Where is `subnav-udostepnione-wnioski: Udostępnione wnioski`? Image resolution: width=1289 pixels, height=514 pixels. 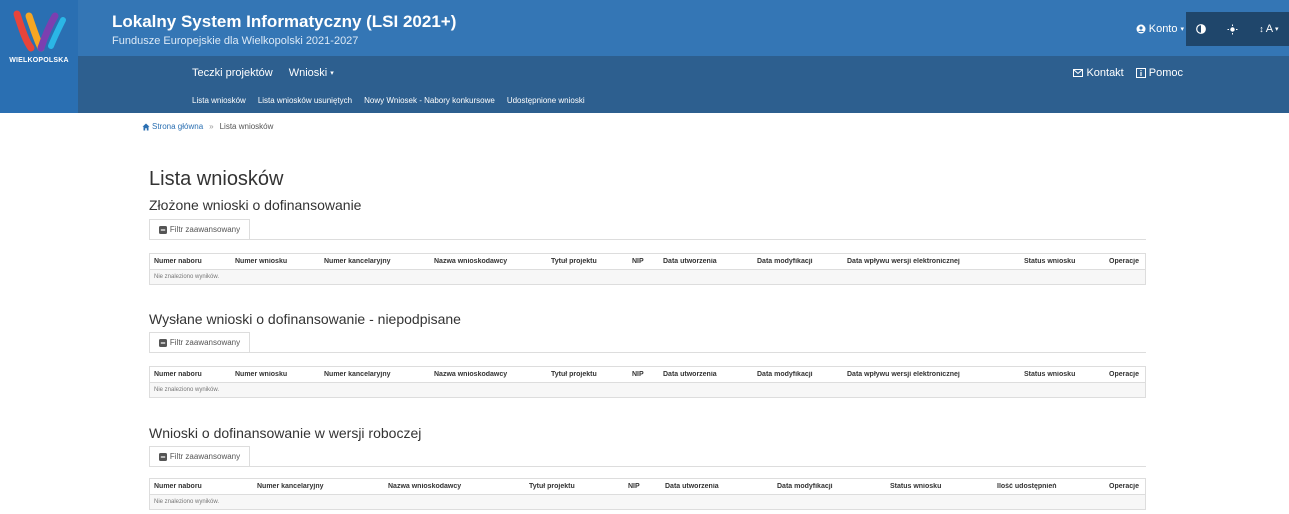 subnav-udostepnione-wnioski: Udostępnione wnioski is located at coordinates (546, 100).